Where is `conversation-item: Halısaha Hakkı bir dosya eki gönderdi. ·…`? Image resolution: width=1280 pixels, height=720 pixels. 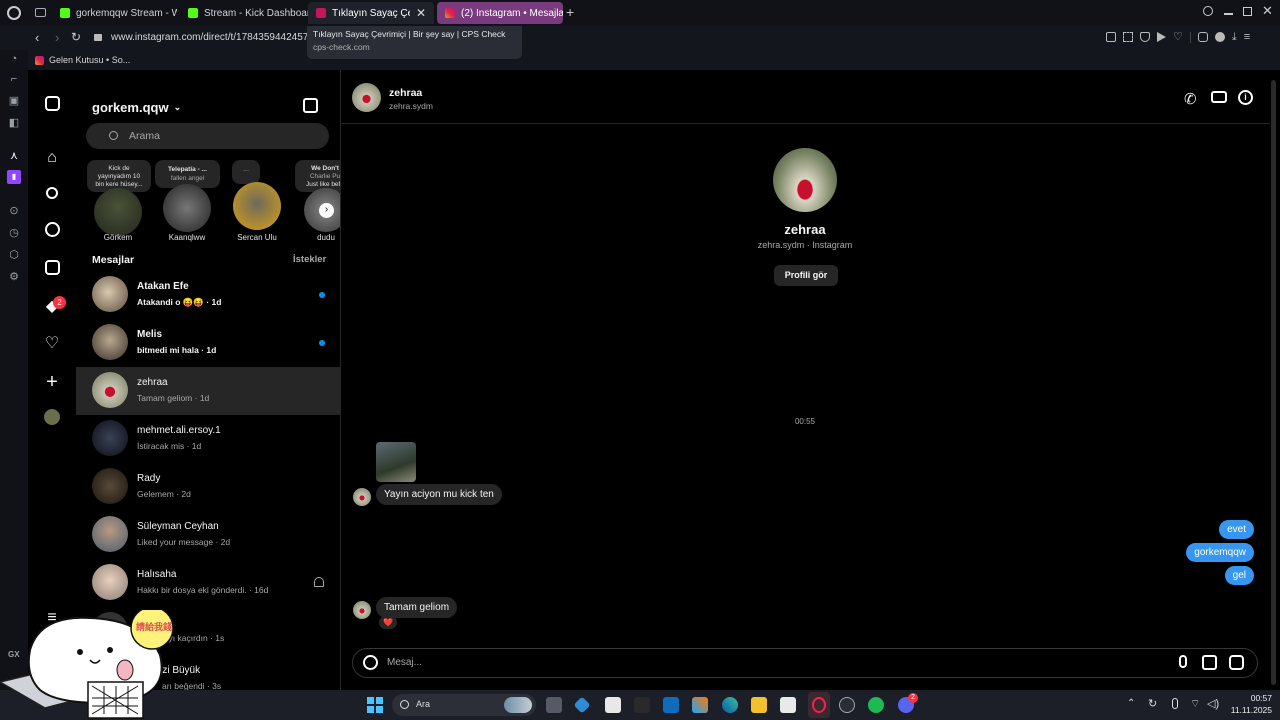 conversation-item: Halısaha Hakkı bir dosya eki gönderdi. ·… is located at coordinates (208, 583).